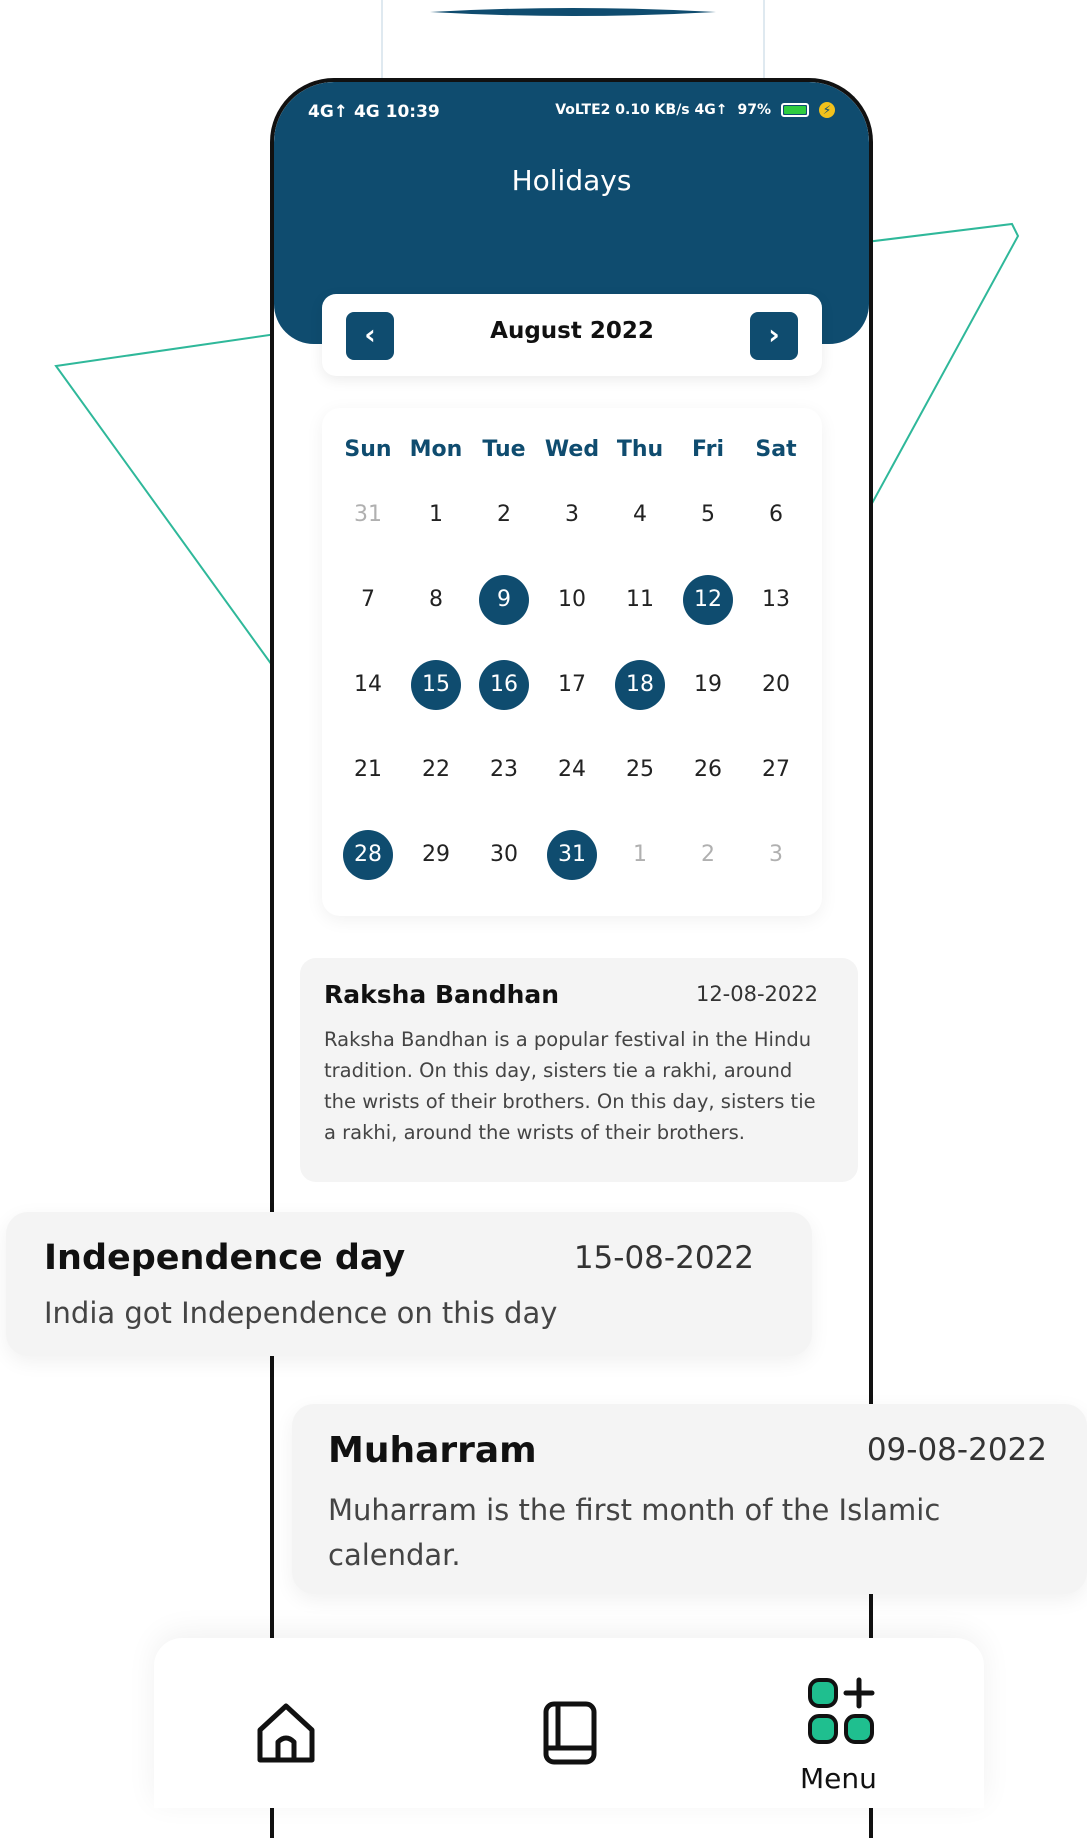 This screenshot has width=1087, height=1838. I want to click on weekday-label: Mon, so click(436, 449).